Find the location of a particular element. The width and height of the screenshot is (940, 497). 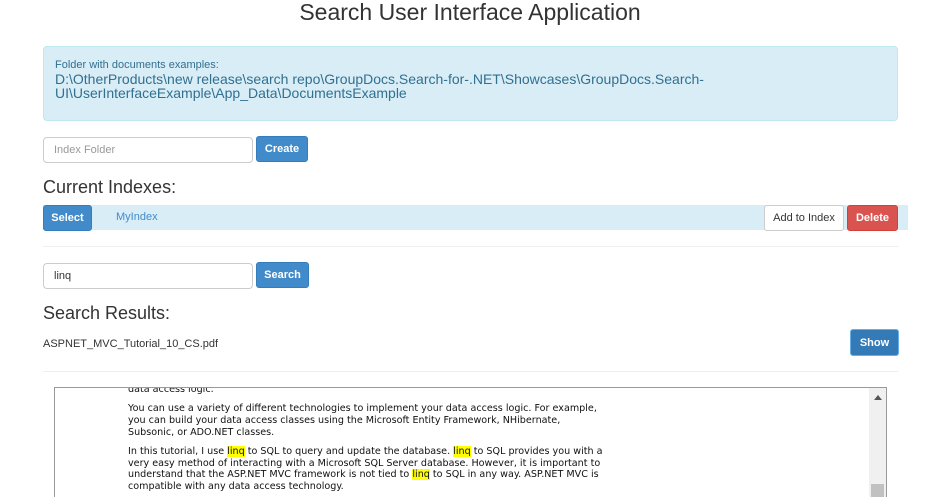

delete-button: Delete is located at coordinates (872, 218).